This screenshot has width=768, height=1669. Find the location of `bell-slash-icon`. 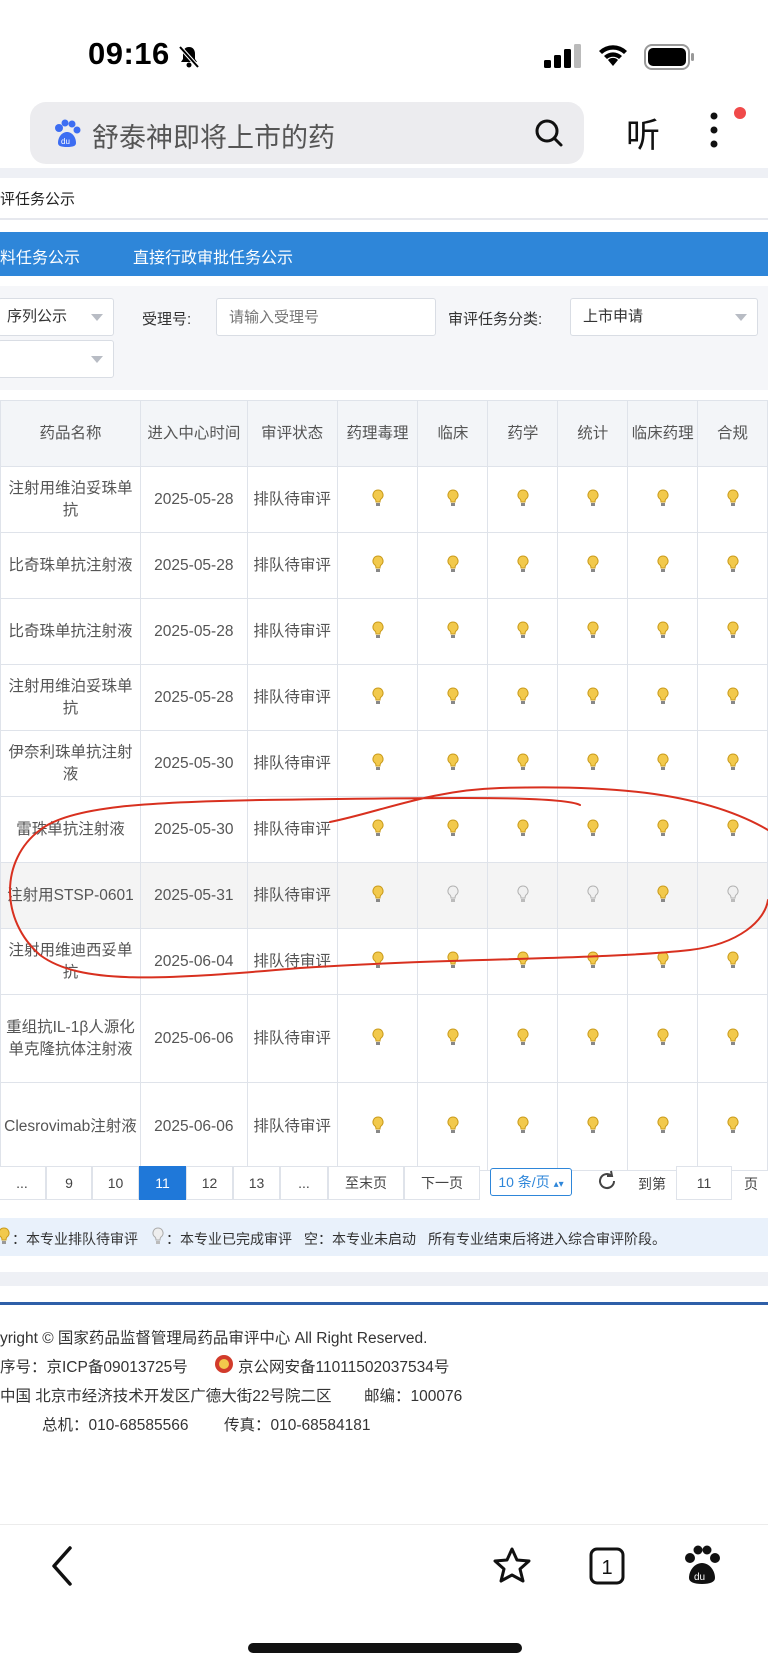

bell-slash-icon is located at coordinates (189, 57).